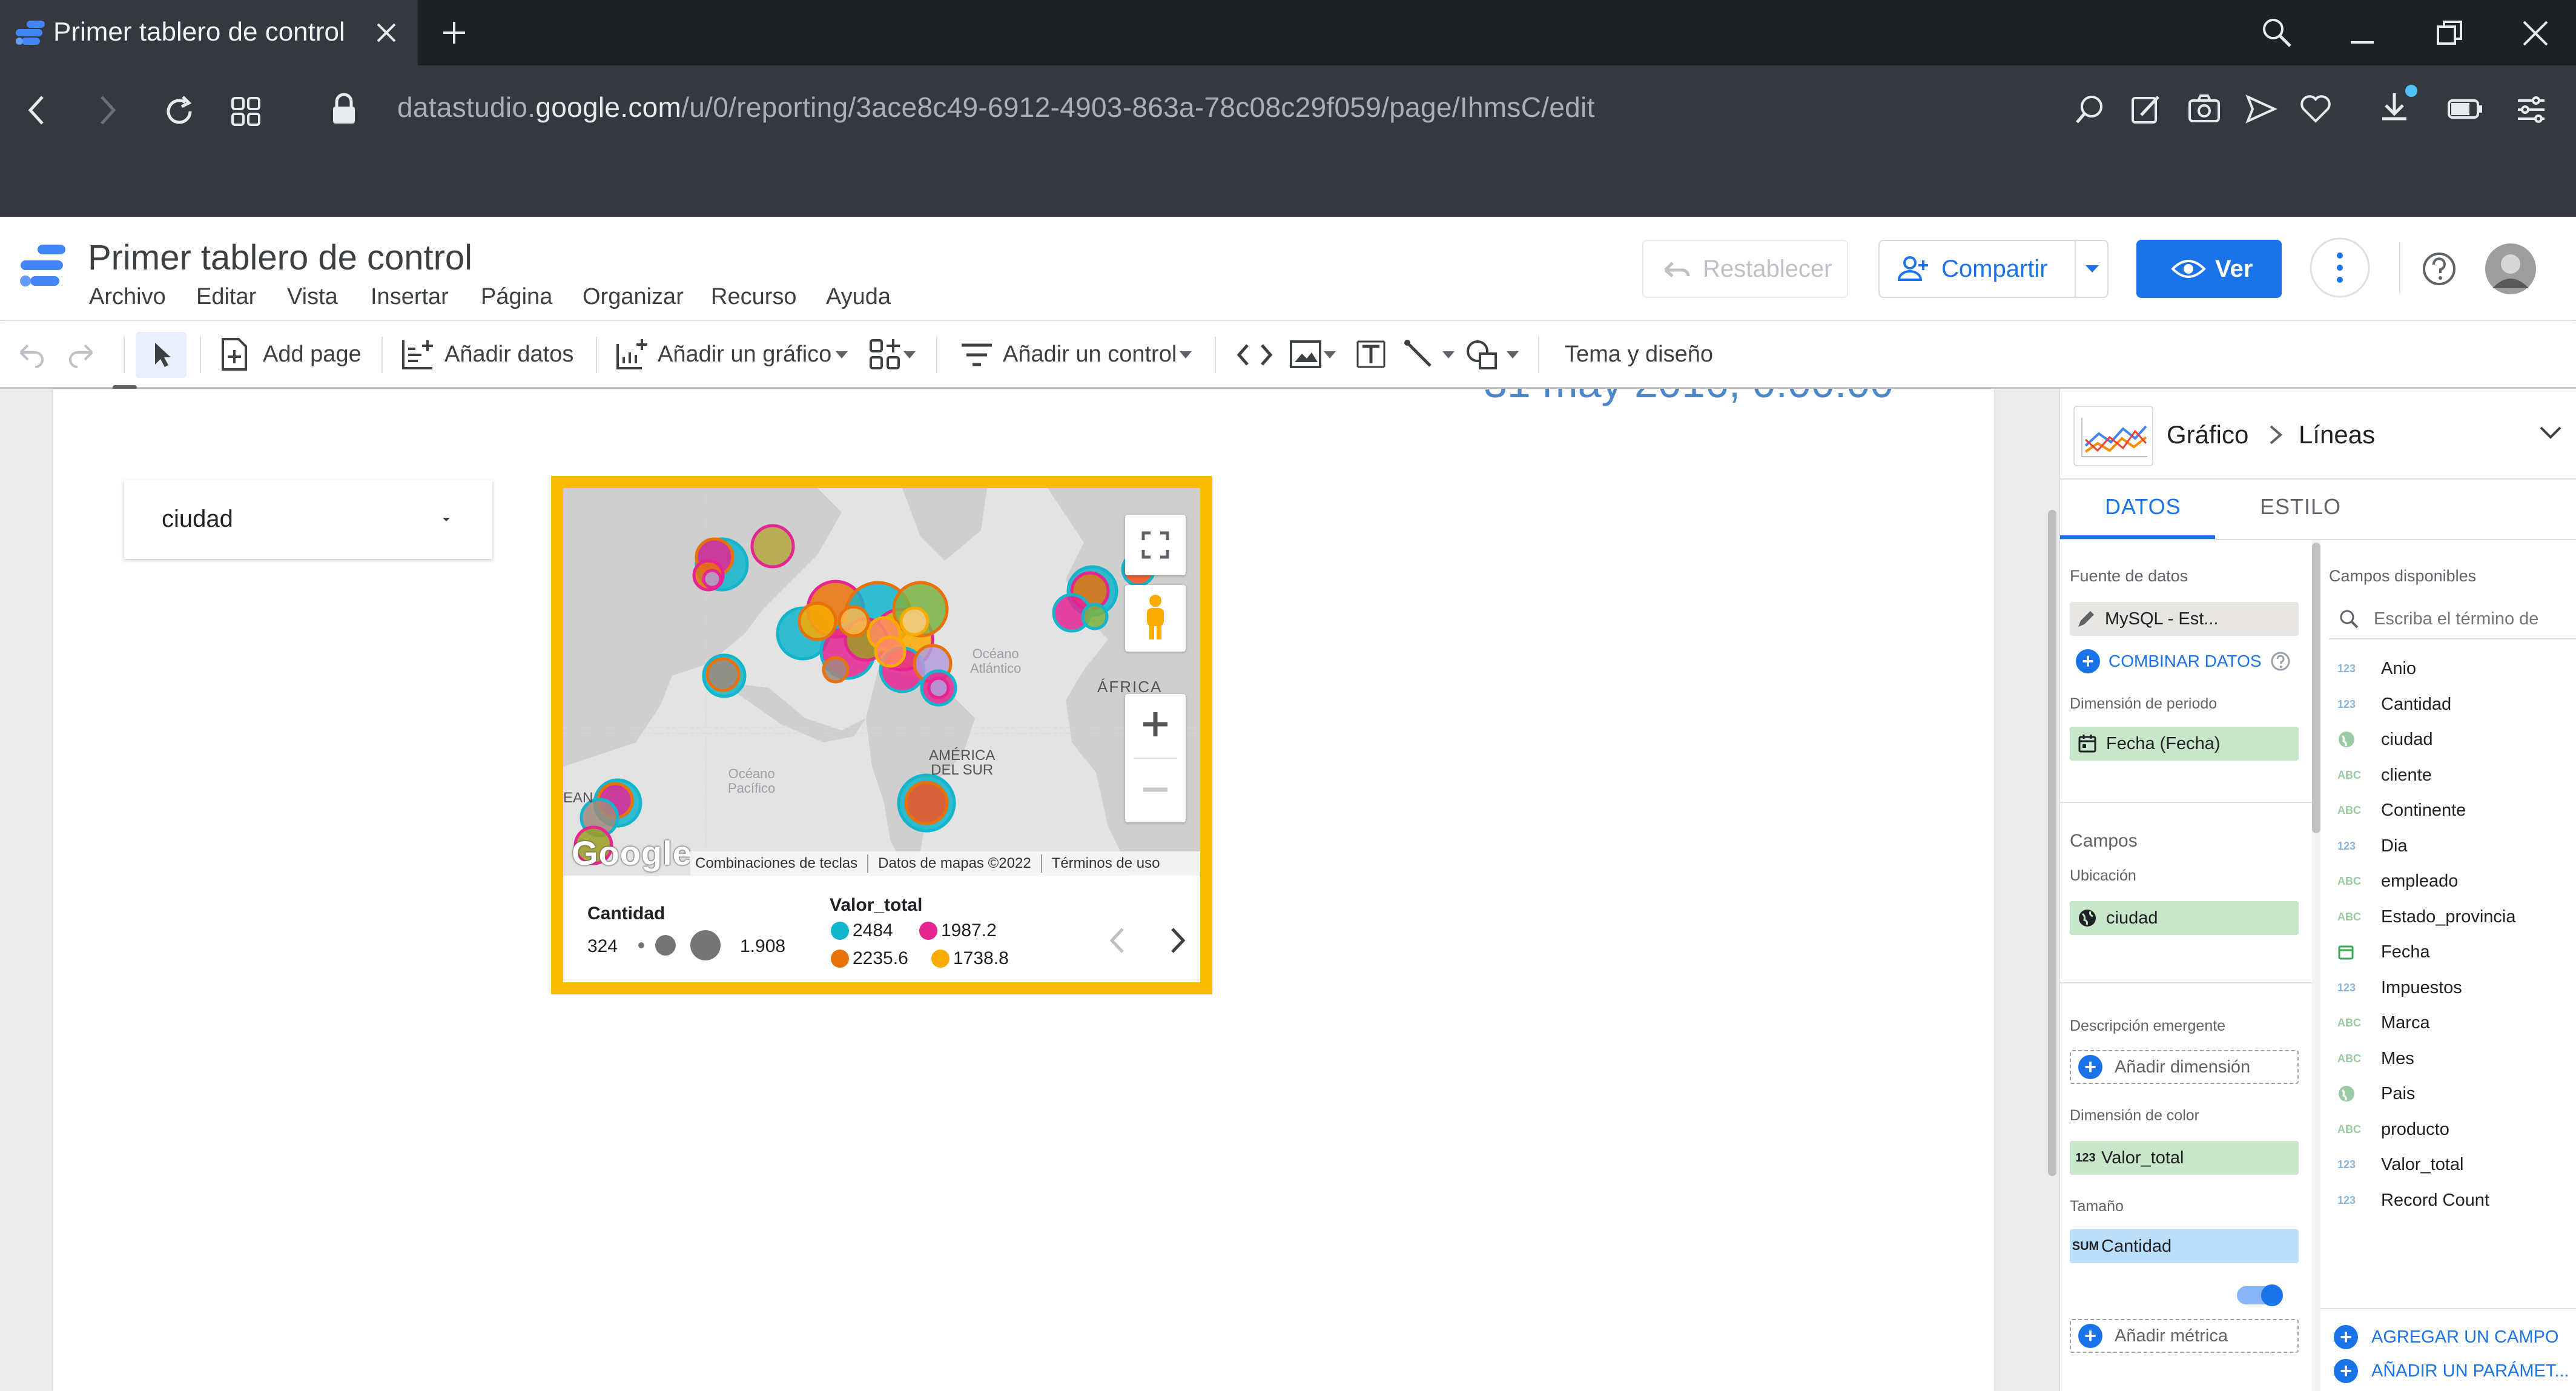  I want to click on city-filter-control: ciudad, so click(308, 519).